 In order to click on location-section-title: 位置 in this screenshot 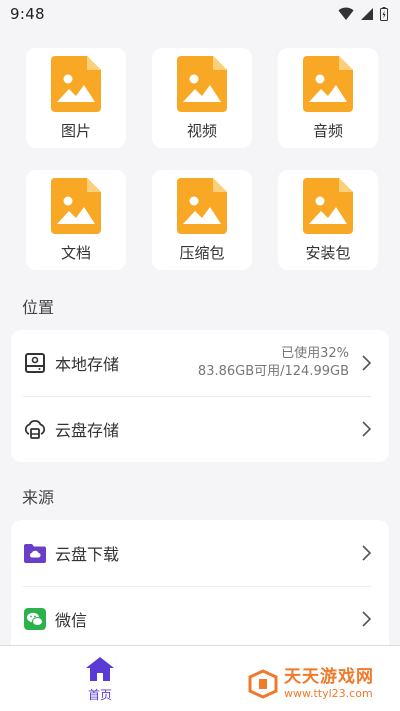, I will do `click(38, 307)`.